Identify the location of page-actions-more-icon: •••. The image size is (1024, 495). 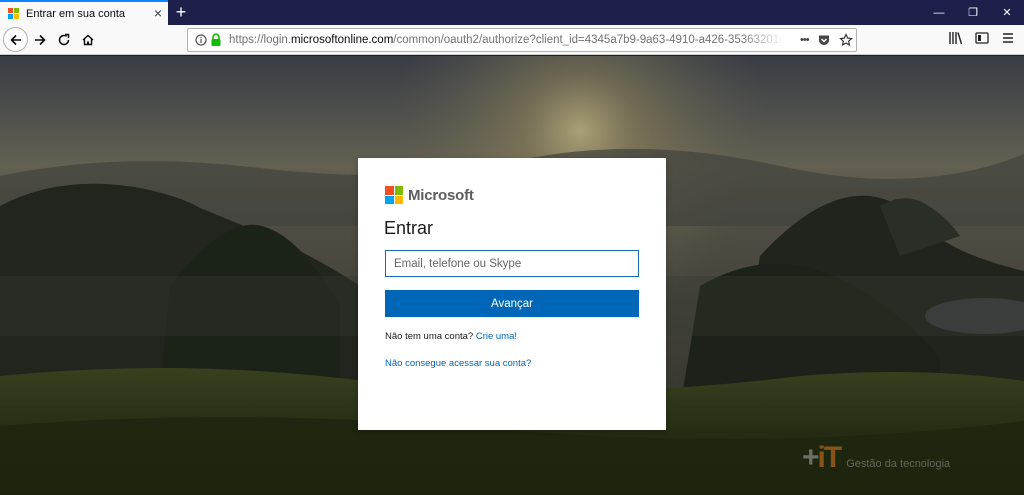
(805, 40).